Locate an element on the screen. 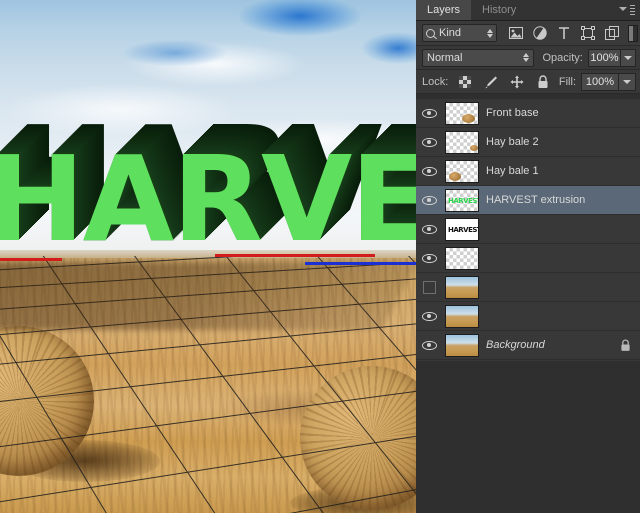 Image resolution: width=640 pixels, height=513 pixels. fill-label: Fill: is located at coordinates (567, 81).